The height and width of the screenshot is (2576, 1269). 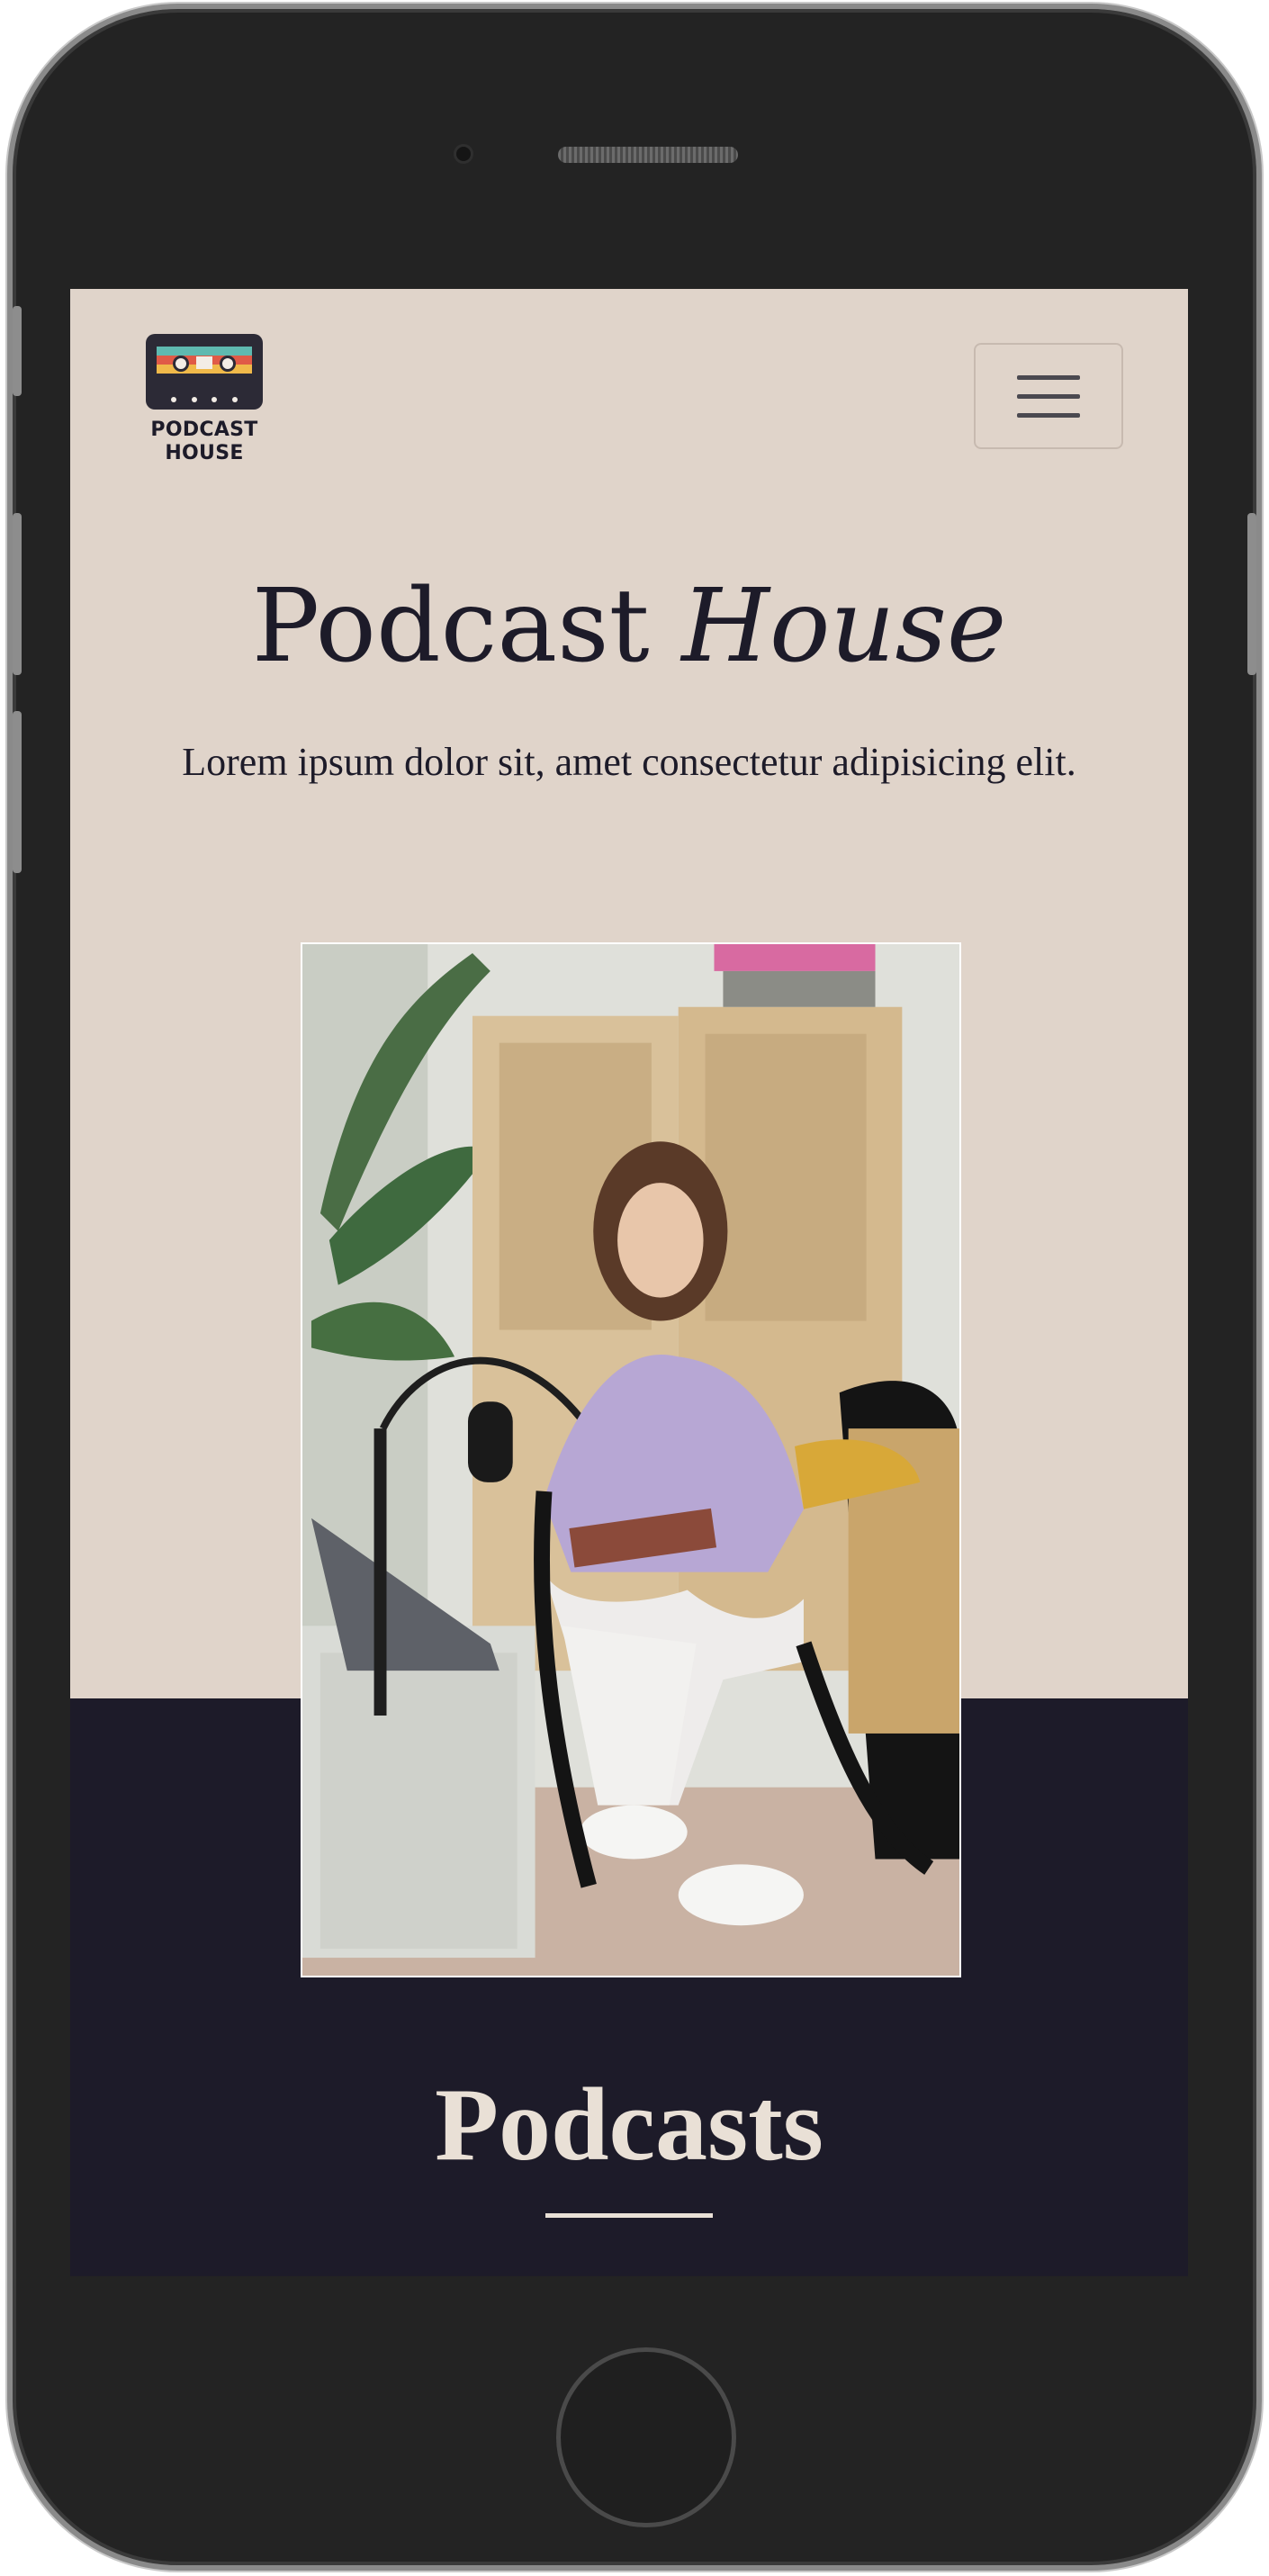 What do you see at coordinates (451, 626) in the screenshot?
I see `hero-title-regular: Podcast` at bounding box center [451, 626].